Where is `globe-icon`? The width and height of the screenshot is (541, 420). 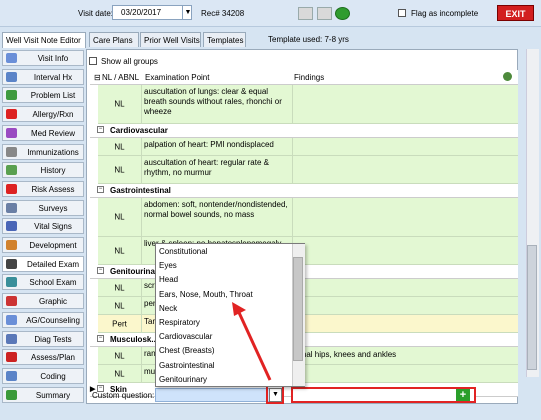 globe-icon is located at coordinates (507, 76).